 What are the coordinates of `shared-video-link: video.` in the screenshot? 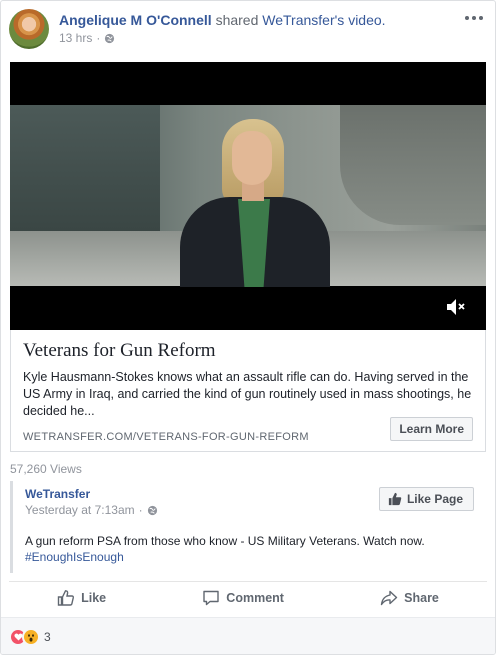 It's located at (366, 20).